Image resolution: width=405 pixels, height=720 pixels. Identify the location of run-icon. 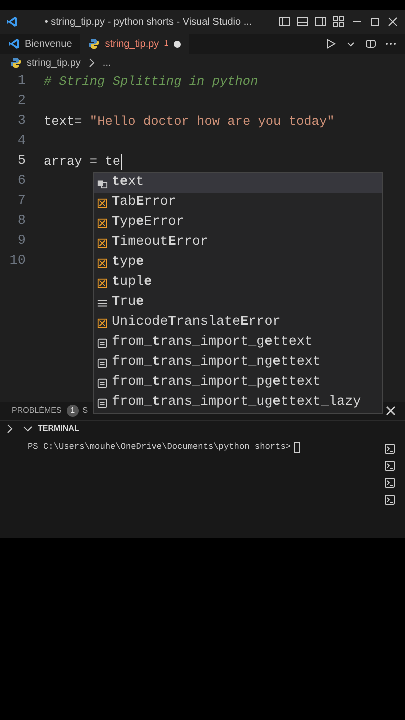
(331, 44).